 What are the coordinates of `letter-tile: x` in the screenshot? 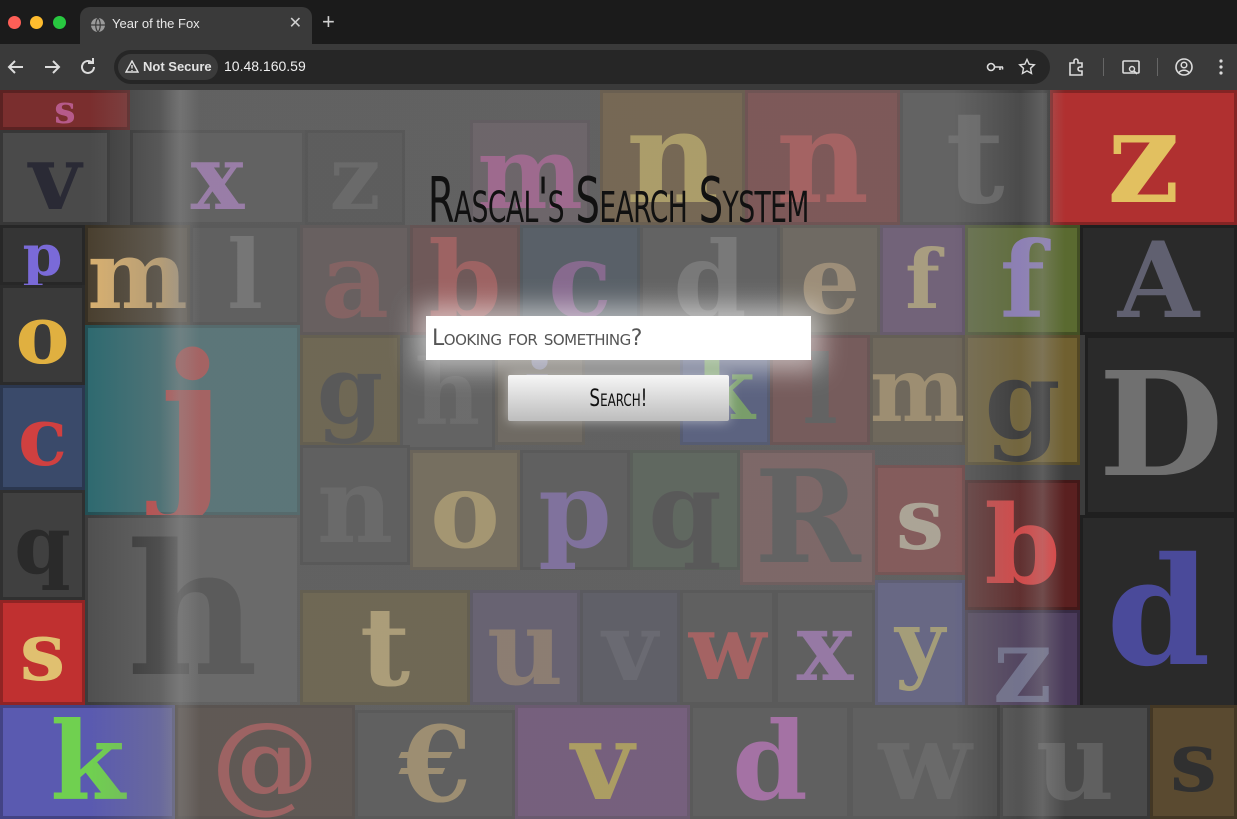 It's located at (825, 647).